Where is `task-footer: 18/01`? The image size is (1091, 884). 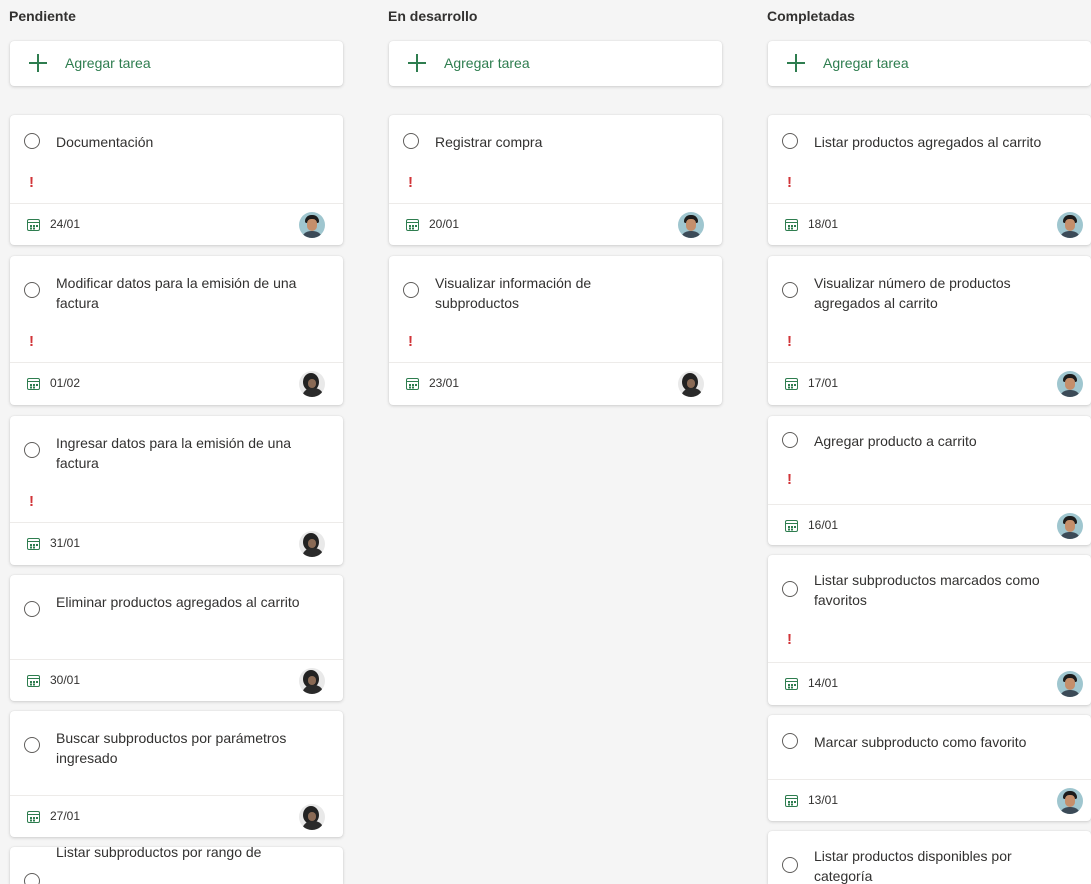 task-footer: 18/01 is located at coordinates (929, 224).